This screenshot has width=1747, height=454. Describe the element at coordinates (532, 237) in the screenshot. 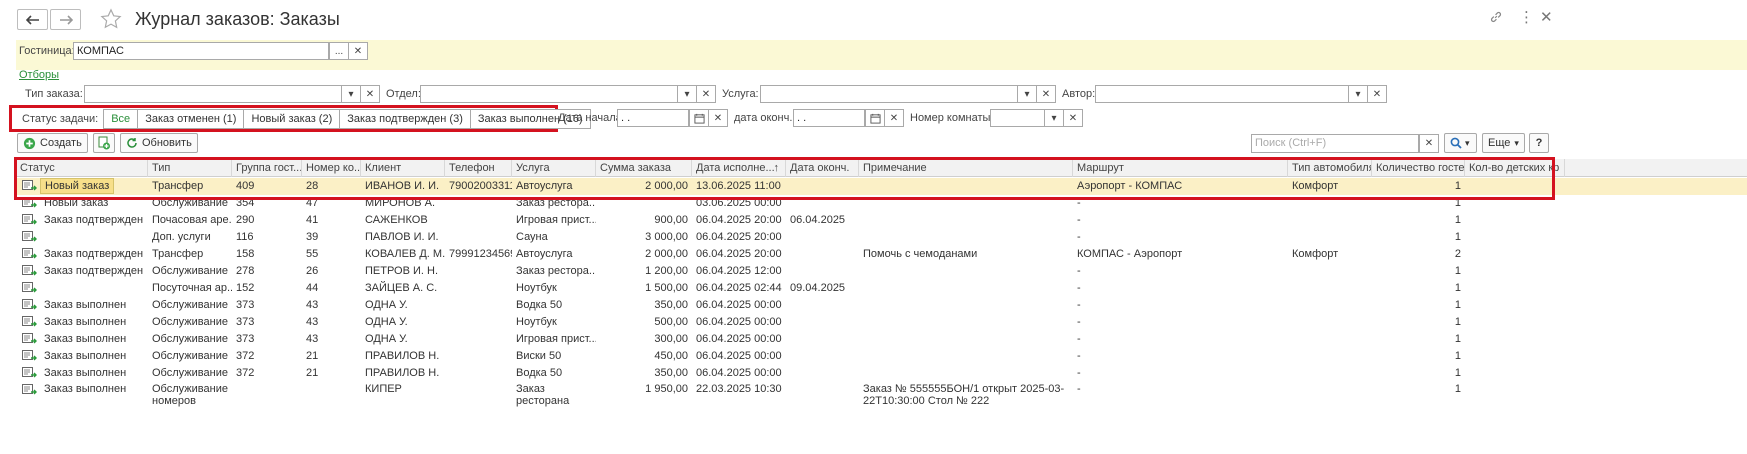

I see `table-cell: Сауна` at that location.